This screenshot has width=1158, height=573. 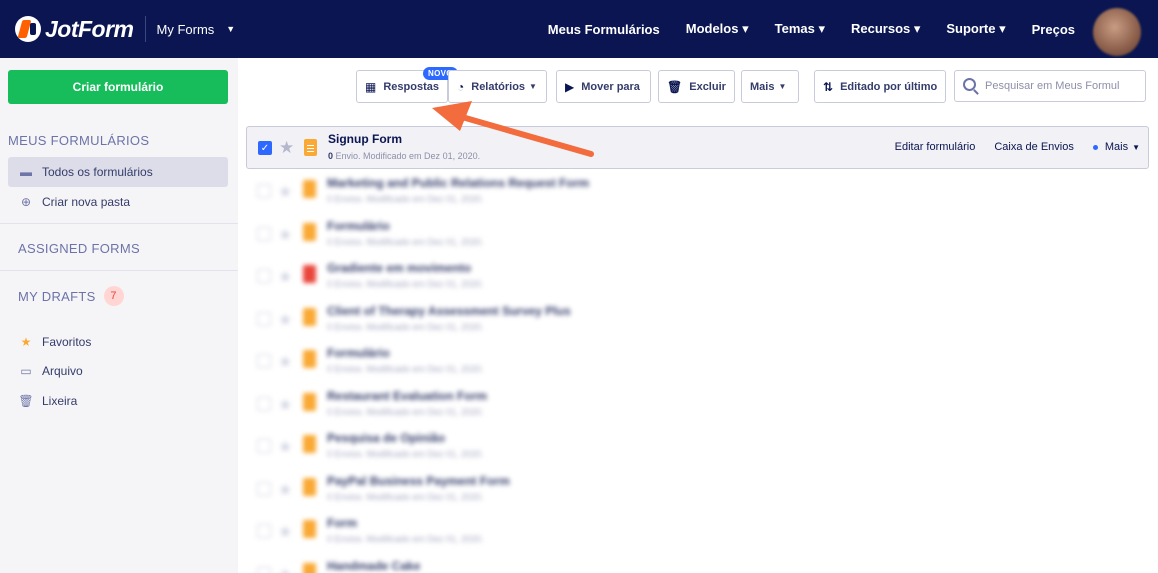 I want to click on drafts-count-badge: 7, so click(x=113, y=296).